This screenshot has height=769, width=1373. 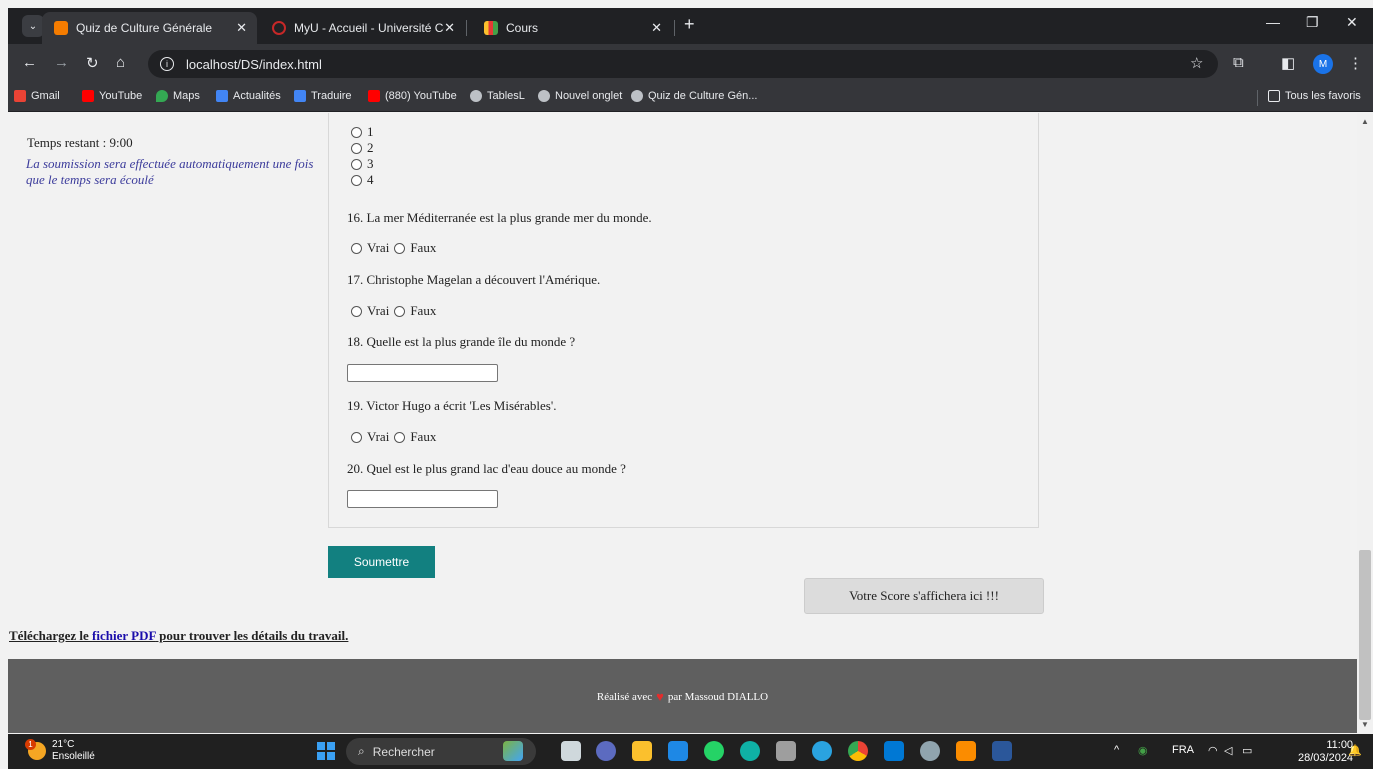 I want to click on xampp-icon, so click(x=966, y=751).